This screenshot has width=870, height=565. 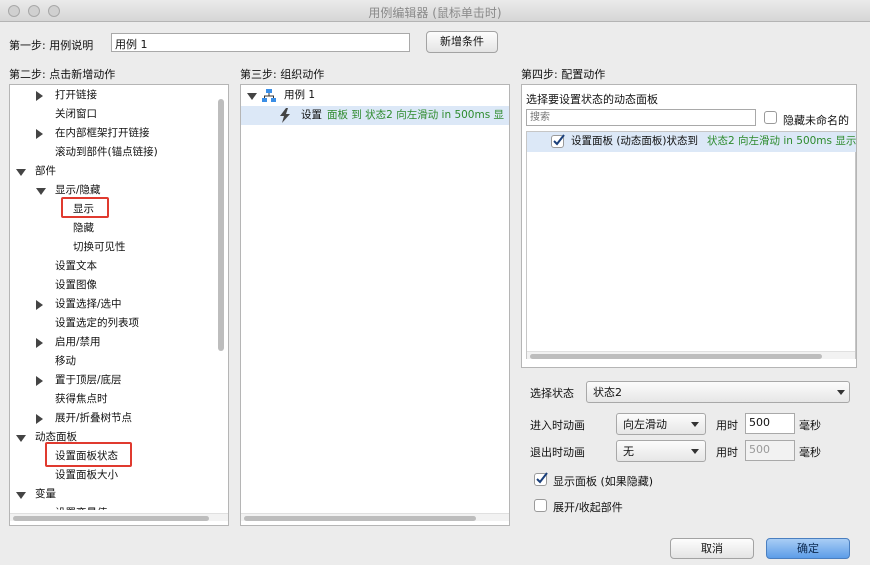 I want to click on show-panel-label: 显示面板 (如果隐藏), so click(x=603, y=481).